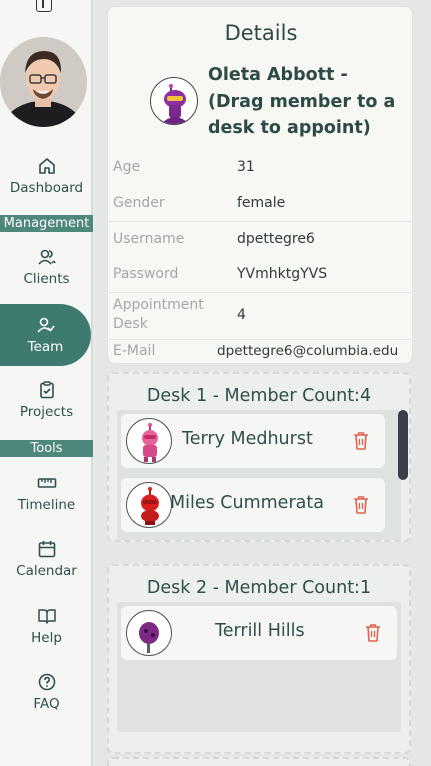 Image resolution: width=431 pixels, height=766 pixels. Describe the element at coordinates (134, 351) in the screenshot. I see `field-label-email: E-Mail` at that location.